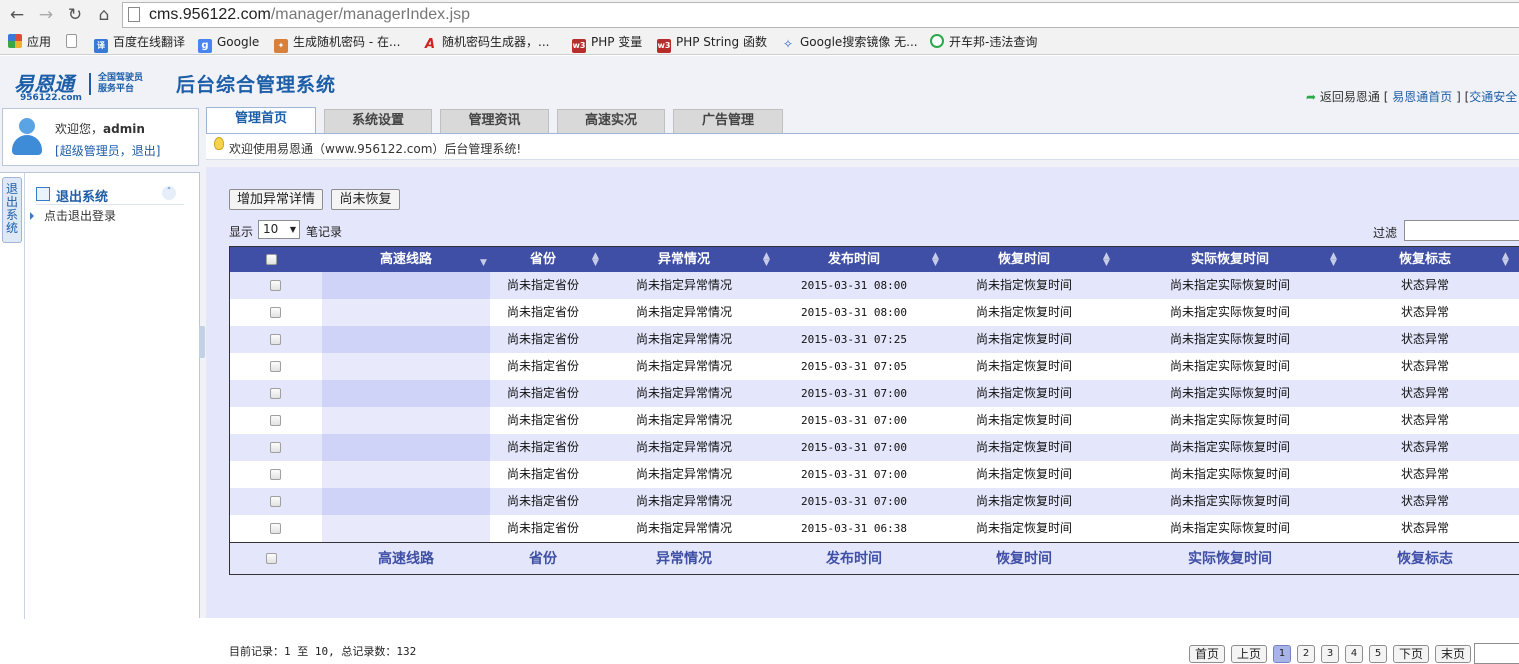  Describe the element at coordinates (854, 260) in the screenshot. I see `col-published-header: 发布时间` at that location.